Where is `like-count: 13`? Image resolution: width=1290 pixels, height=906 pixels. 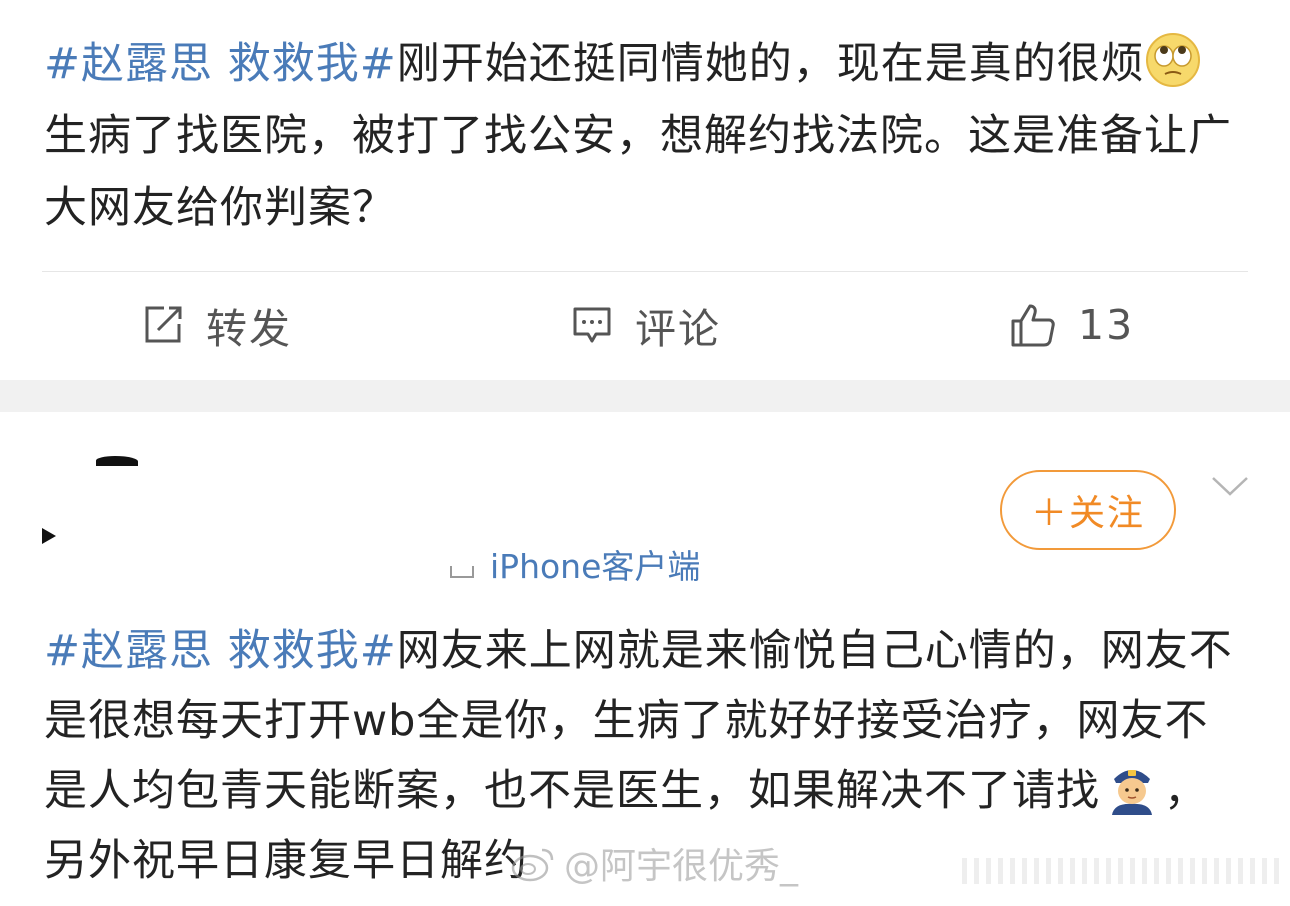
like-count: 13 is located at coordinates (1106, 325).